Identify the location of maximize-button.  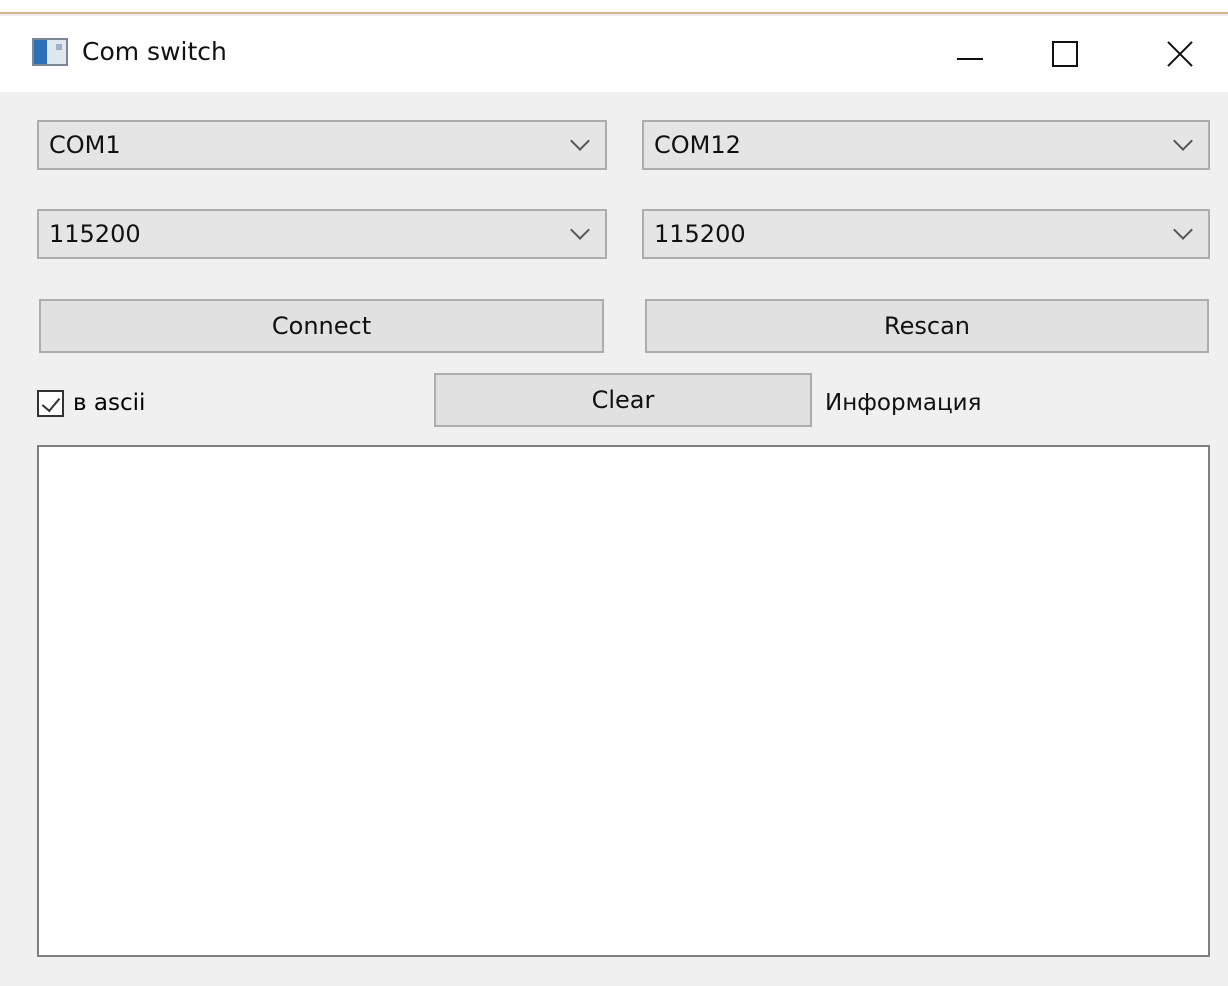
(1065, 54).